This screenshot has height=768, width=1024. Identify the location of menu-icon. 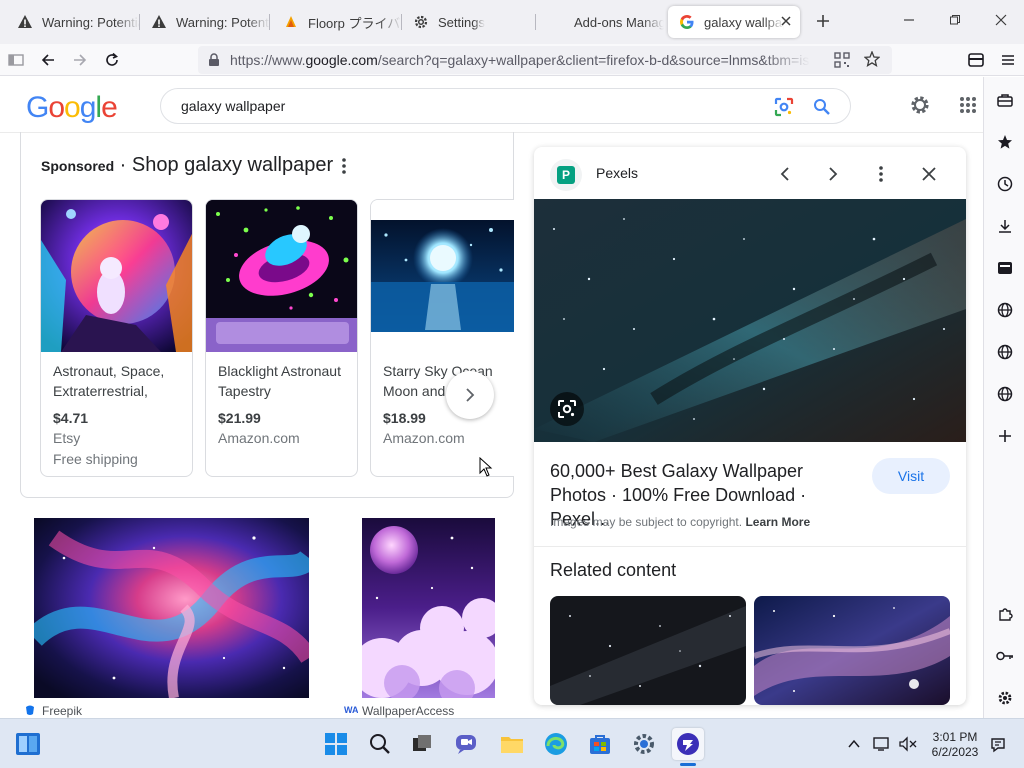
(1008, 60).